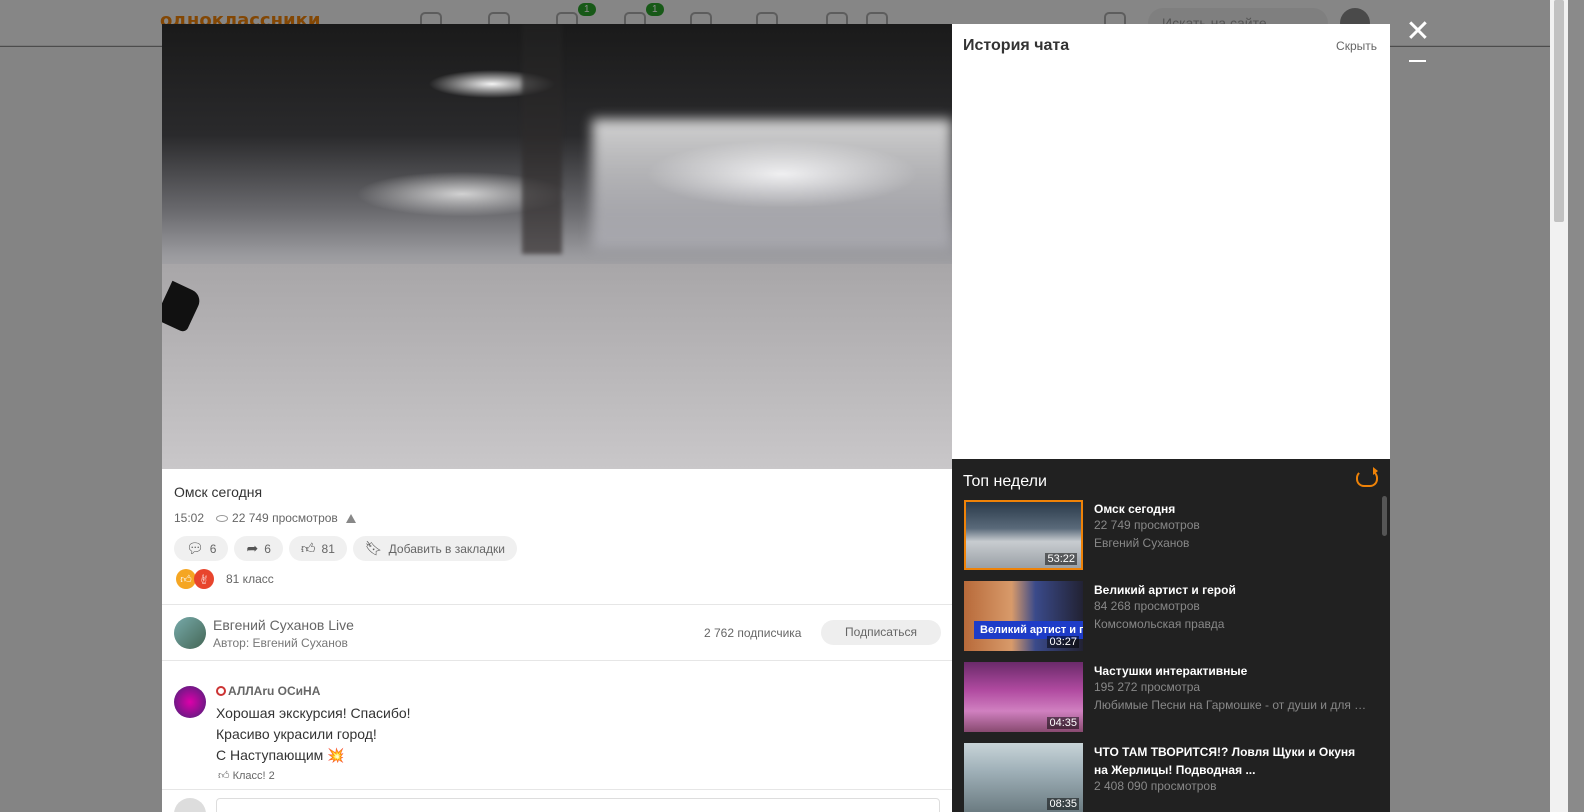 This screenshot has height=812, width=1584. I want to click on page-scrollbar, so click(1559, 406).